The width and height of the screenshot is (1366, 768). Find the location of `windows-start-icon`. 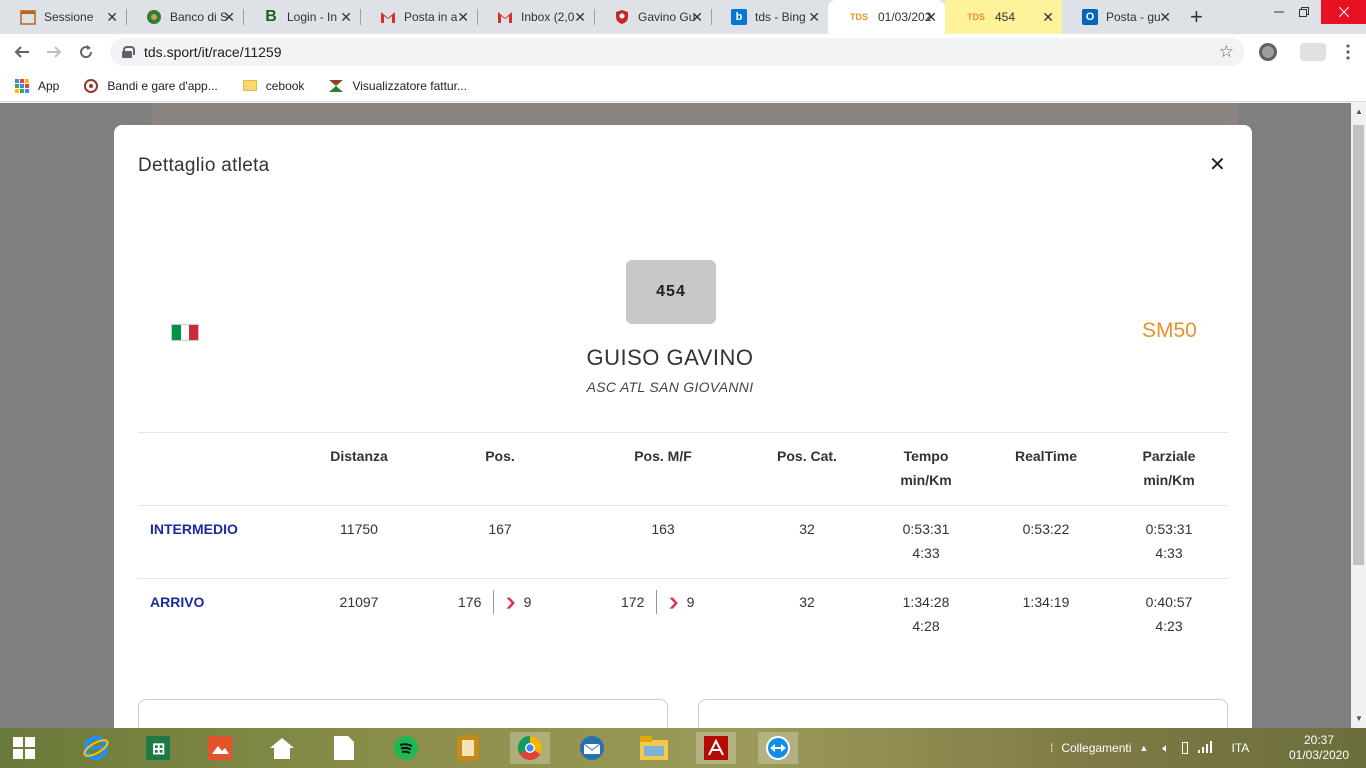

windows-start-icon is located at coordinates (24, 748).